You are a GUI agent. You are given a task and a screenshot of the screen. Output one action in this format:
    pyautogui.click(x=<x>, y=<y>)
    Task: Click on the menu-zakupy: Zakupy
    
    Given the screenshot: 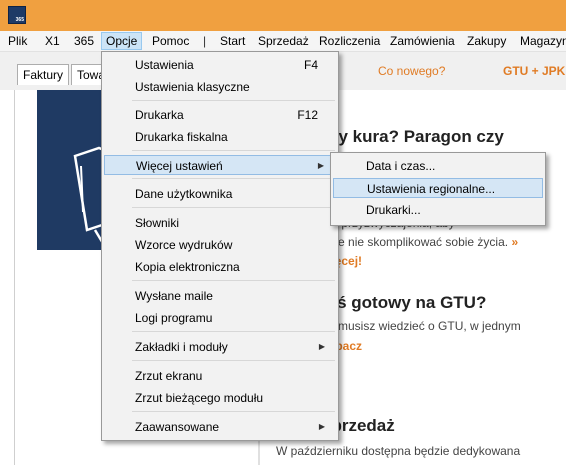 What is the action you would take?
    pyautogui.click(x=486, y=41)
    